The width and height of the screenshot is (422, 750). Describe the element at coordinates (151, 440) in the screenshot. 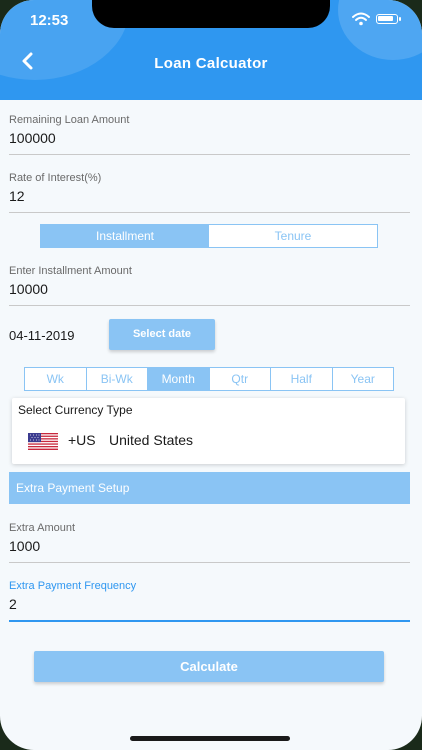

I see `currency-country: United States` at that location.